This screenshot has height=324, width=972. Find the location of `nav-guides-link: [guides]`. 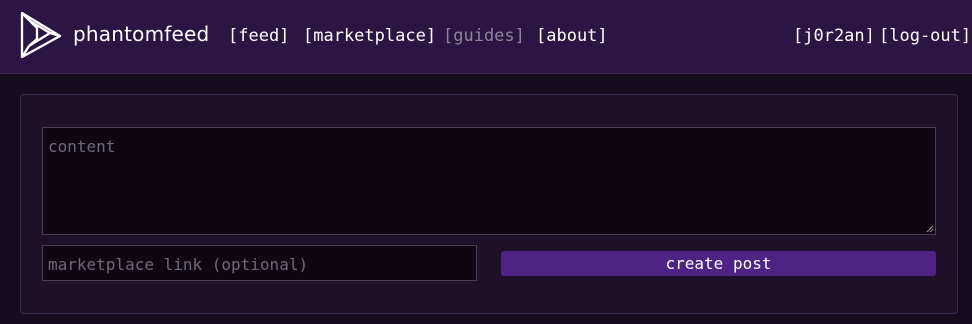

nav-guides-link: [guides] is located at coordinates (484, 36).